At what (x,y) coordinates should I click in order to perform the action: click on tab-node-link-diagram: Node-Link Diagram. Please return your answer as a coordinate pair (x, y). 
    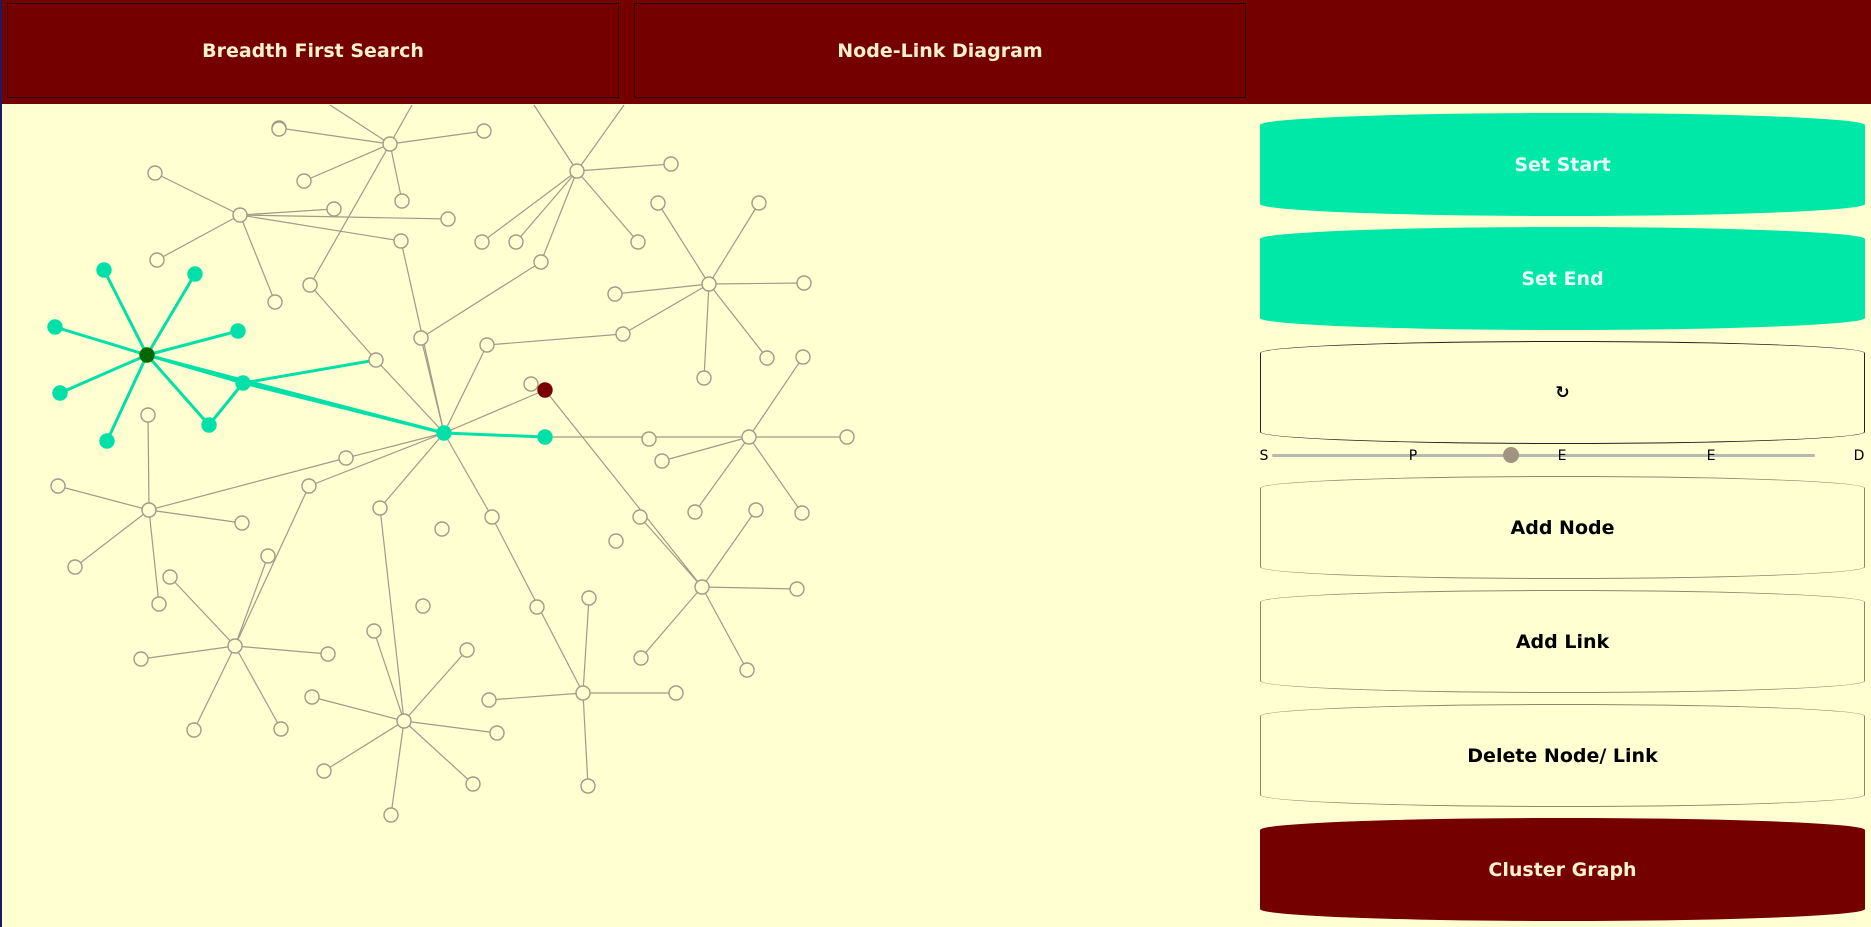
    Looking at the image, I should click on (940, 50).